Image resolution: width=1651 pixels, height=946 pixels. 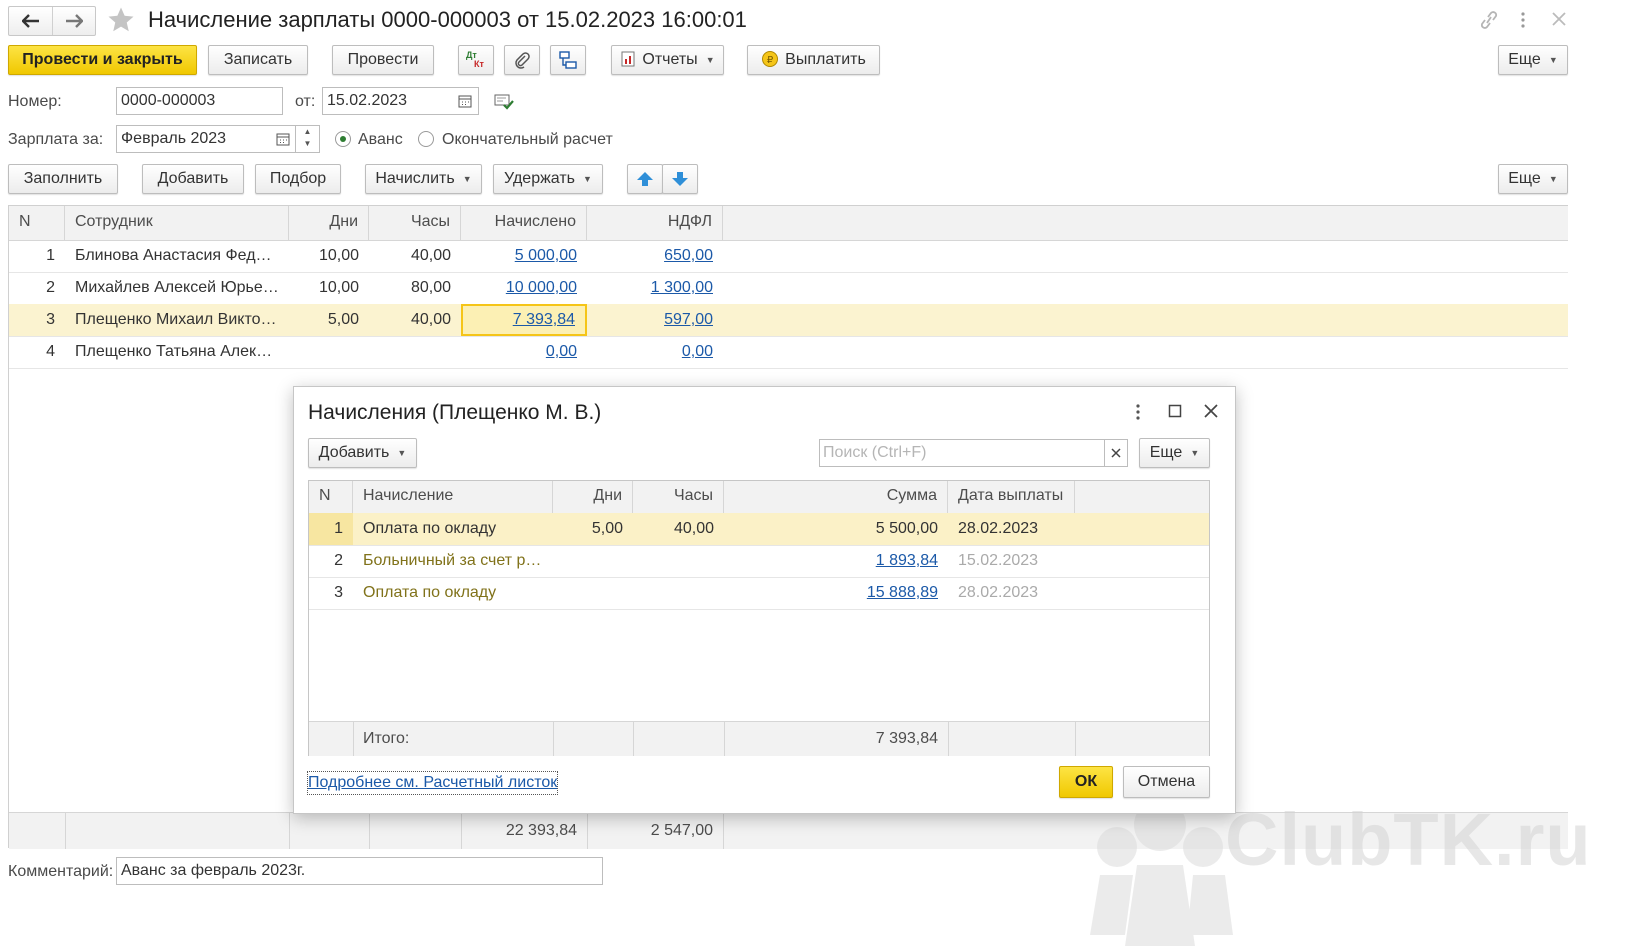 I want to click on date-field: 15.02.2023, so click(x=387, y=101).